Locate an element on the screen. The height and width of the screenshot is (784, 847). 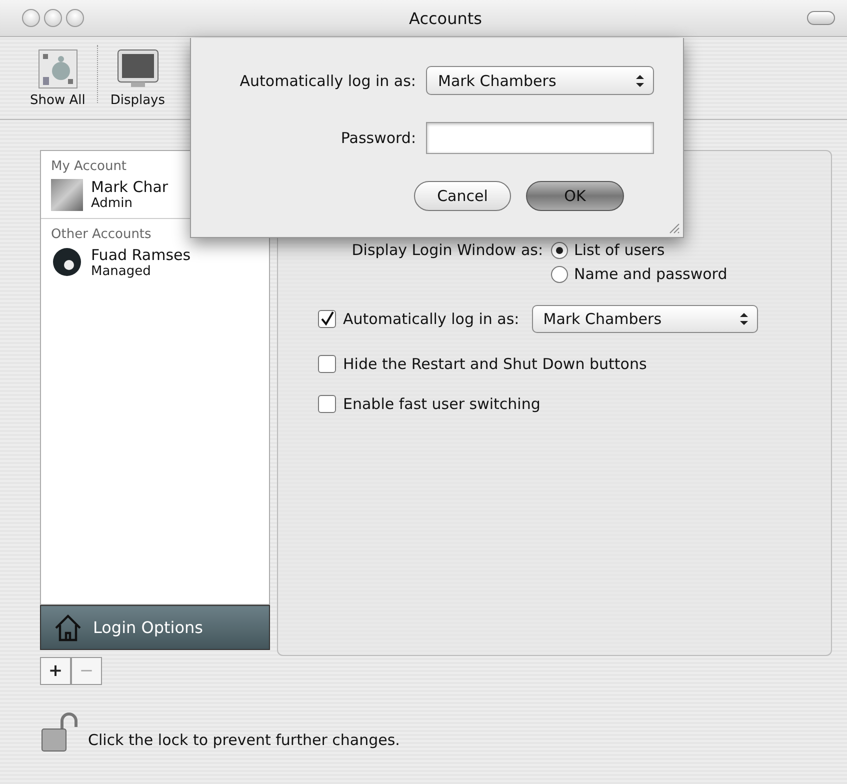
close-button is located at coordinates (31, 18).